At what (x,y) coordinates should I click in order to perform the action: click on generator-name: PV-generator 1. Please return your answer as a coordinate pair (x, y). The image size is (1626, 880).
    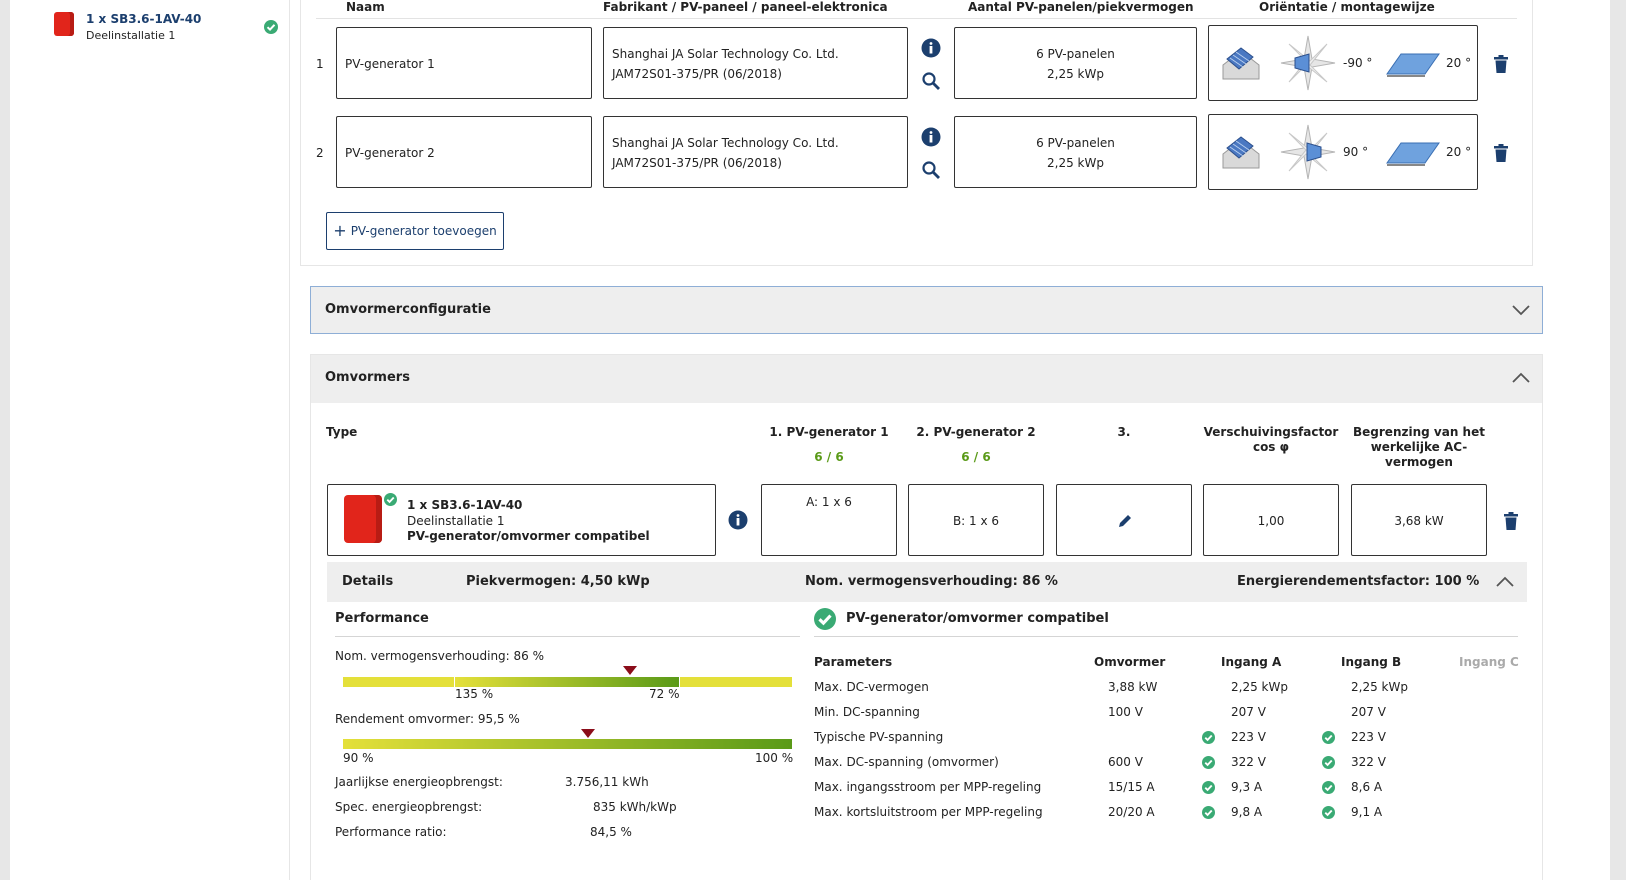
    Looking at the image, I should click on (390, 64).